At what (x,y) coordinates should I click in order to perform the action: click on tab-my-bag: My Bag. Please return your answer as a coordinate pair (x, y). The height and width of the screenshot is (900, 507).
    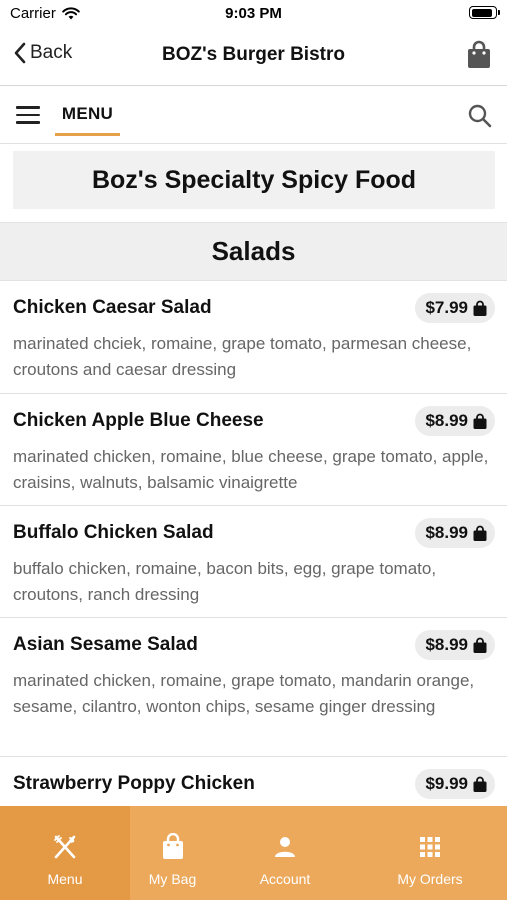
    Looking at the image, I should click on (172, 853).